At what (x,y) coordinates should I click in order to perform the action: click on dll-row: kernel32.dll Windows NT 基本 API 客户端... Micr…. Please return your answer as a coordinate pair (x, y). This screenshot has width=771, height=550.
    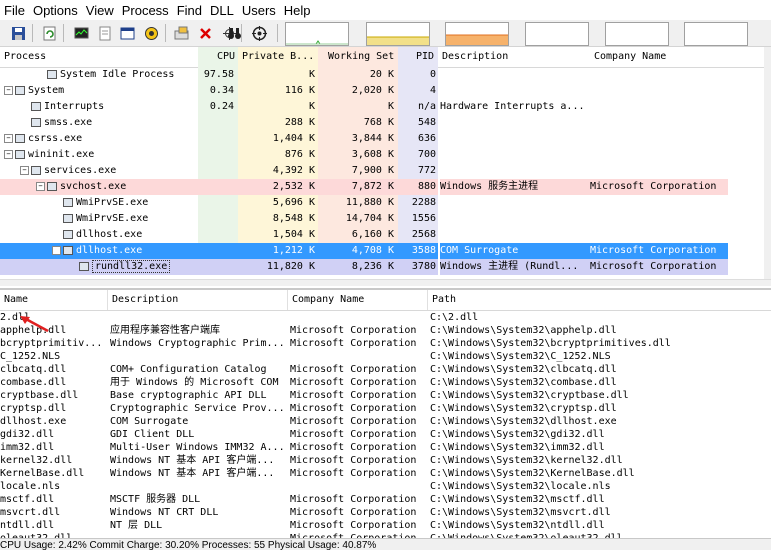
    Looking at the image, I should click on (385, 460).